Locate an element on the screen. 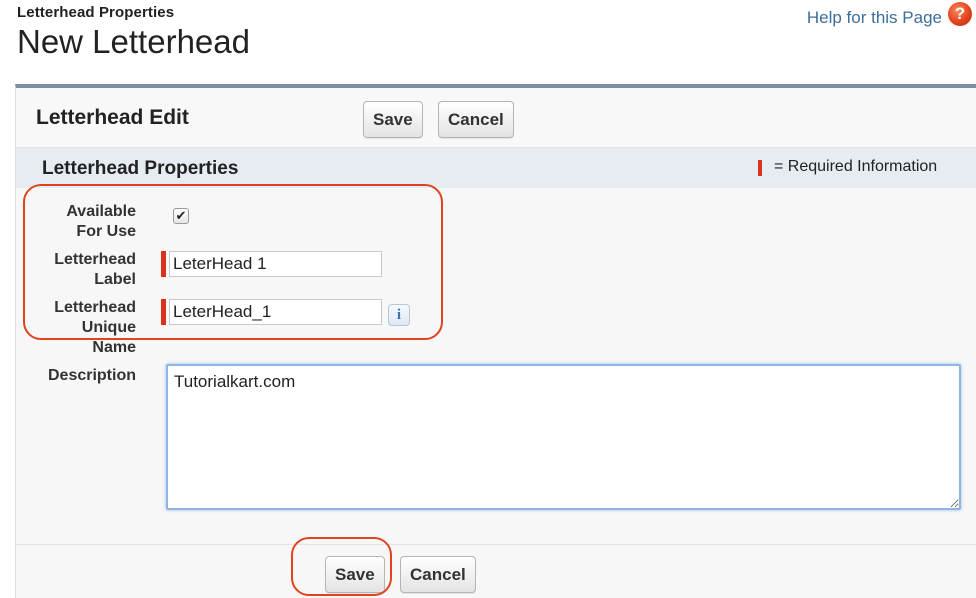  save-button: Save is located at coordinates (393, 119).